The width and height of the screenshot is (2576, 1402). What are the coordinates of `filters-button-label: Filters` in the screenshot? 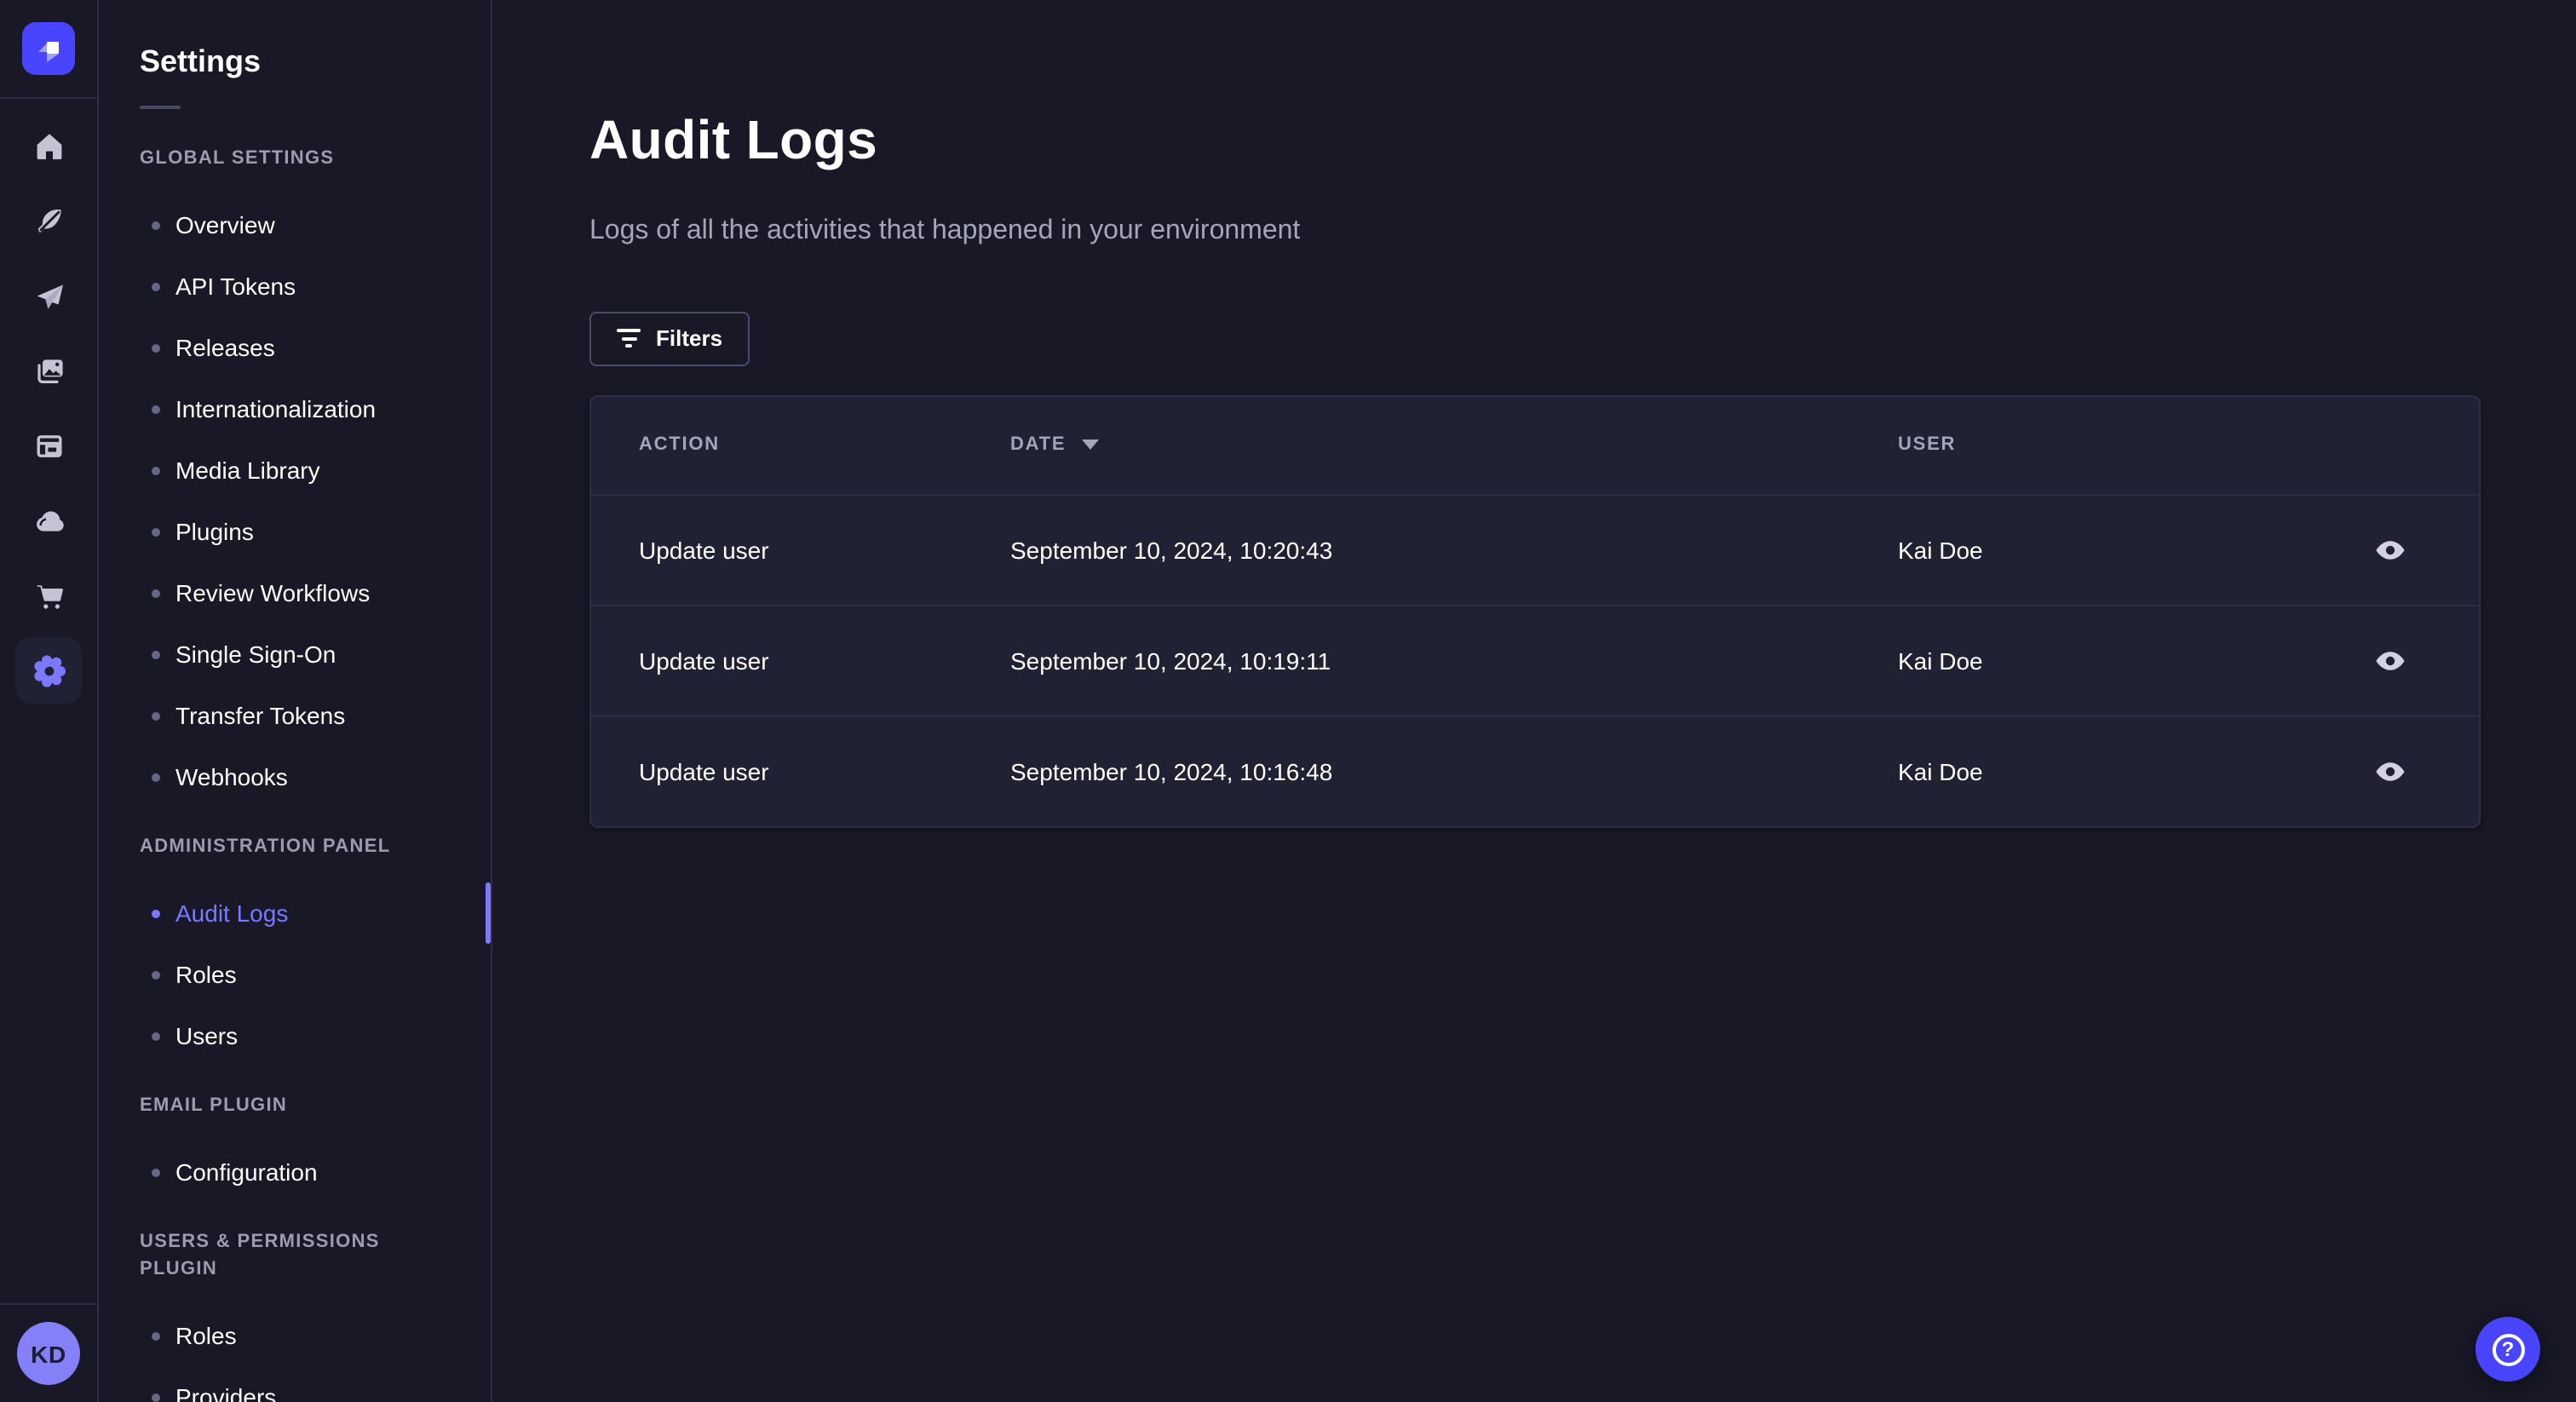 It's located at (690, 338).